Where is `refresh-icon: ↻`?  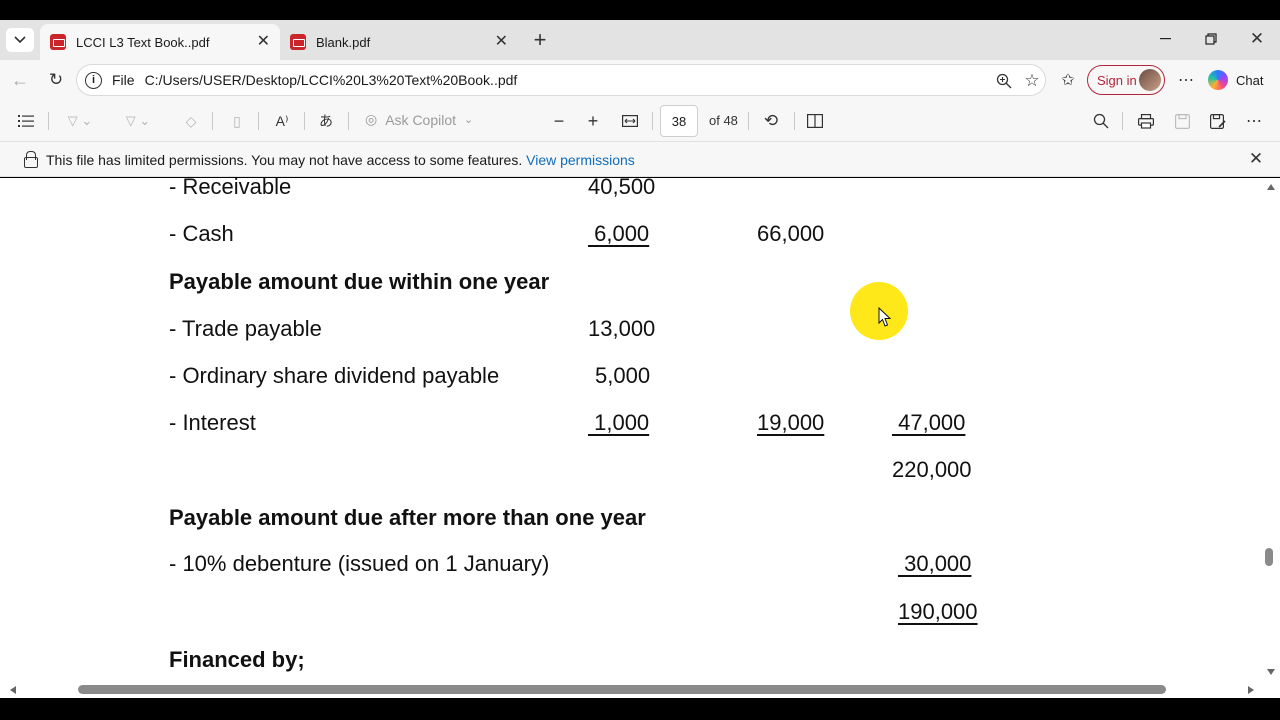 refresh-icon: ↻ is located at coordinates (56, 80).